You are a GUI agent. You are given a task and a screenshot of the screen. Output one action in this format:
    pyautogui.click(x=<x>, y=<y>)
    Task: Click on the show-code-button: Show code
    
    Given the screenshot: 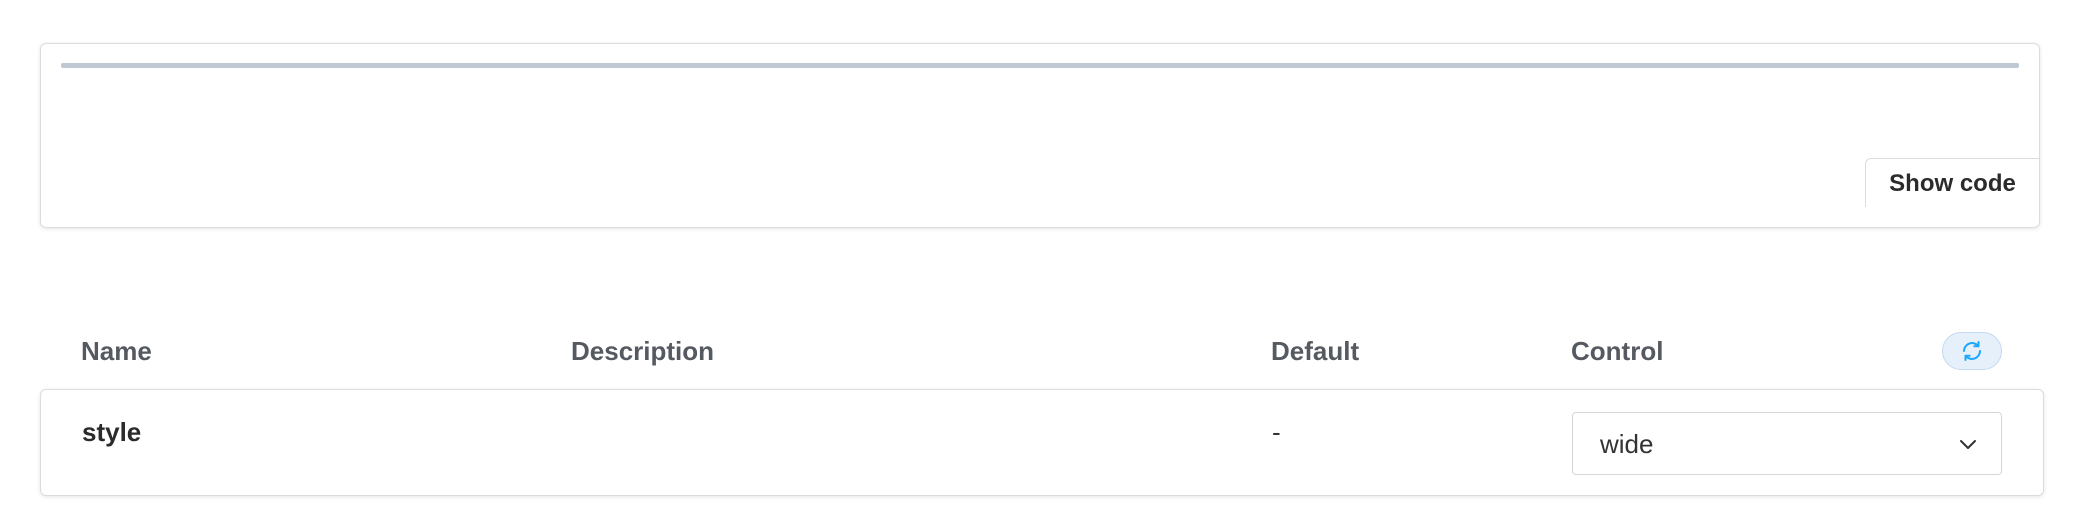 What is the action you would take?
    pyautogui.click(x=1952, y=182)
    